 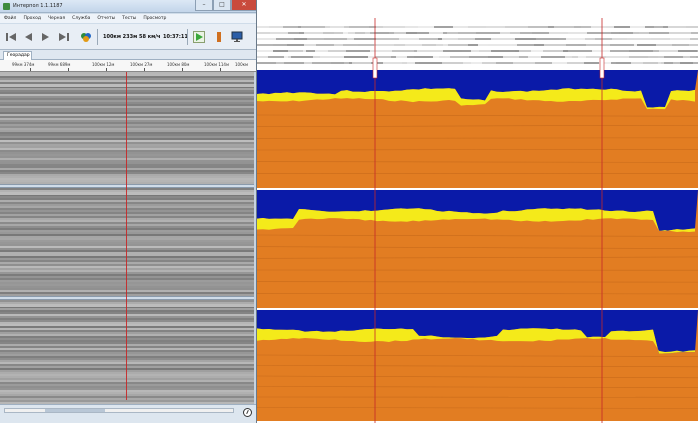 What do you see at coordinates (81, 18) in the screenshot?
I see `menu-item-service: Служба` at bounding box center [81, 18].